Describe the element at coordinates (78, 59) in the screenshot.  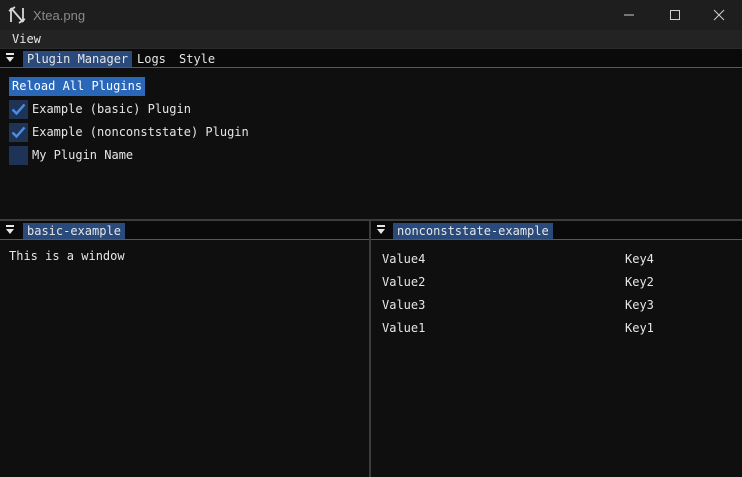
I see `tab-plugin-manager: Plugin Manager` at that location.